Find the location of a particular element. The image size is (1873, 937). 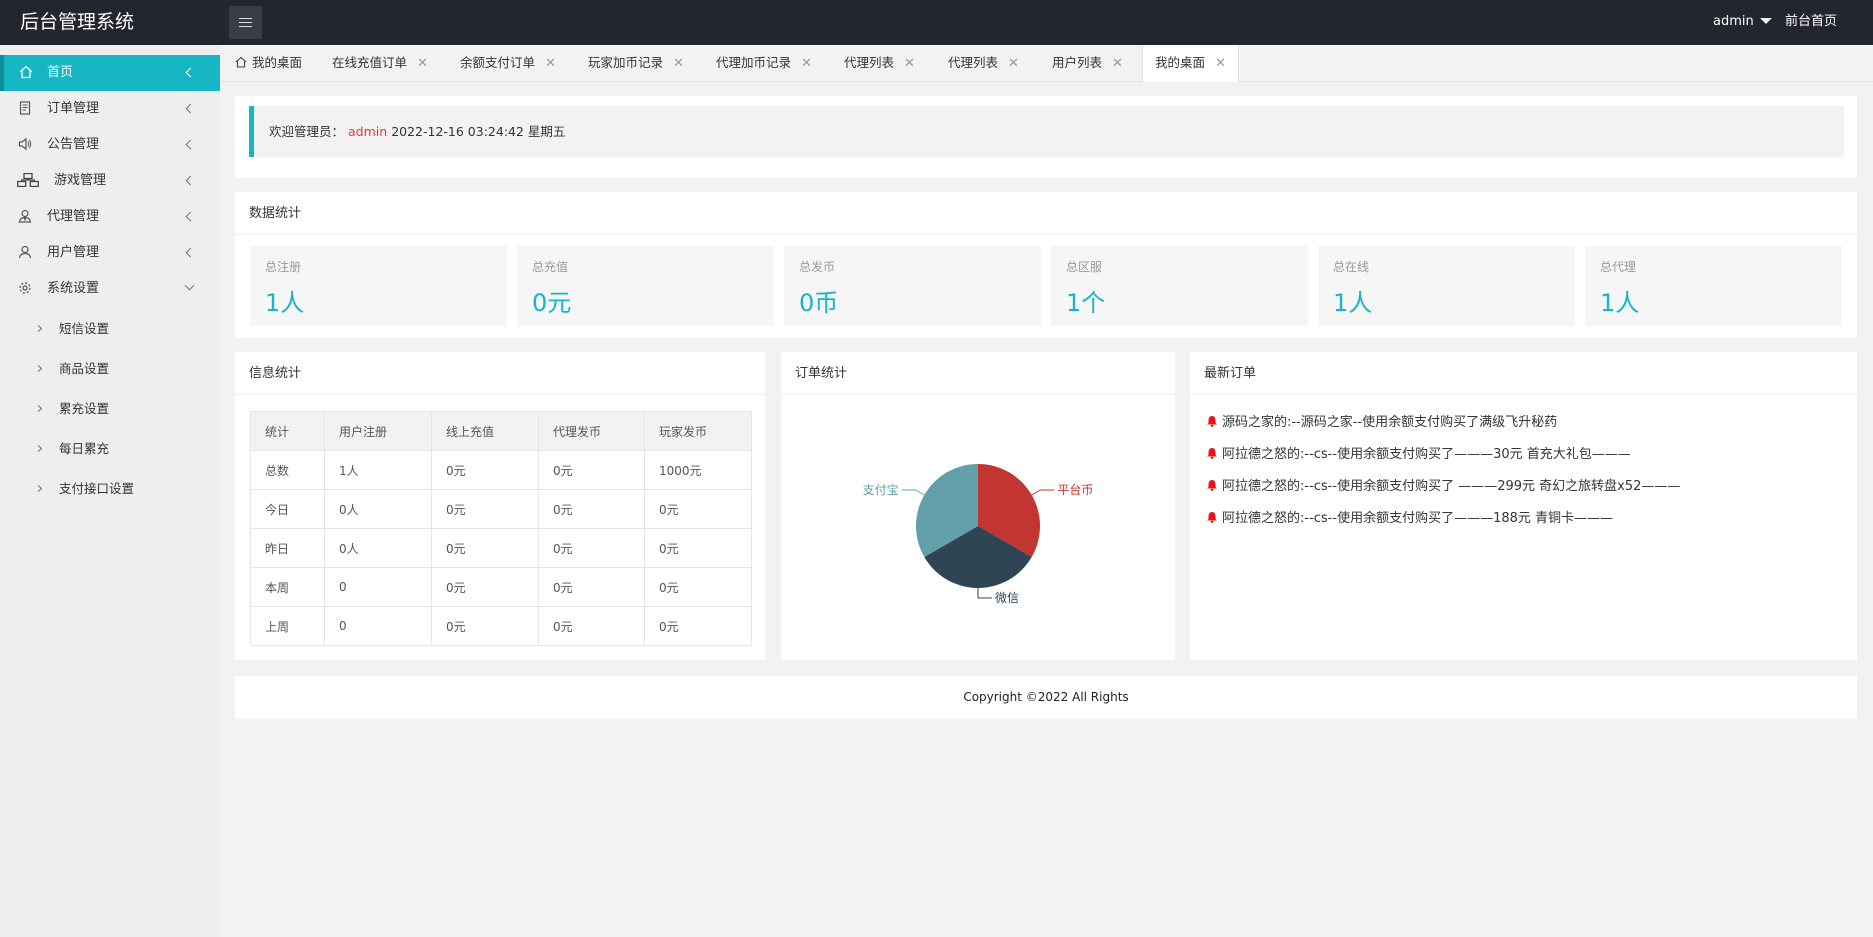

sidebar-item-label: 用户管理 is located at coordinates (73, 252).